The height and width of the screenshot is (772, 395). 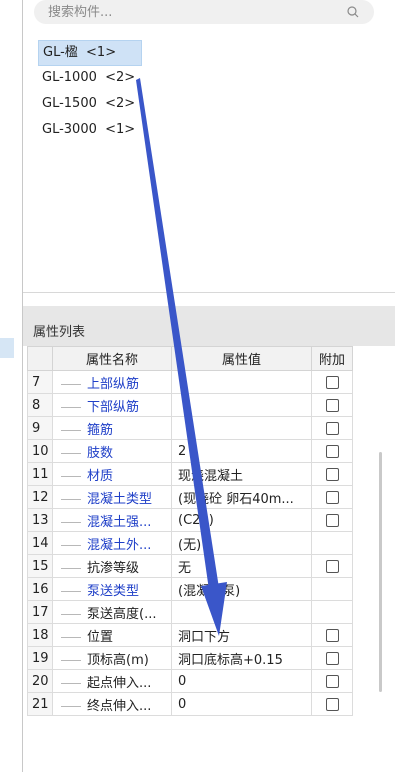 I want to click on tree-item: GL-楹 <1>, so click(x=90, y=53).